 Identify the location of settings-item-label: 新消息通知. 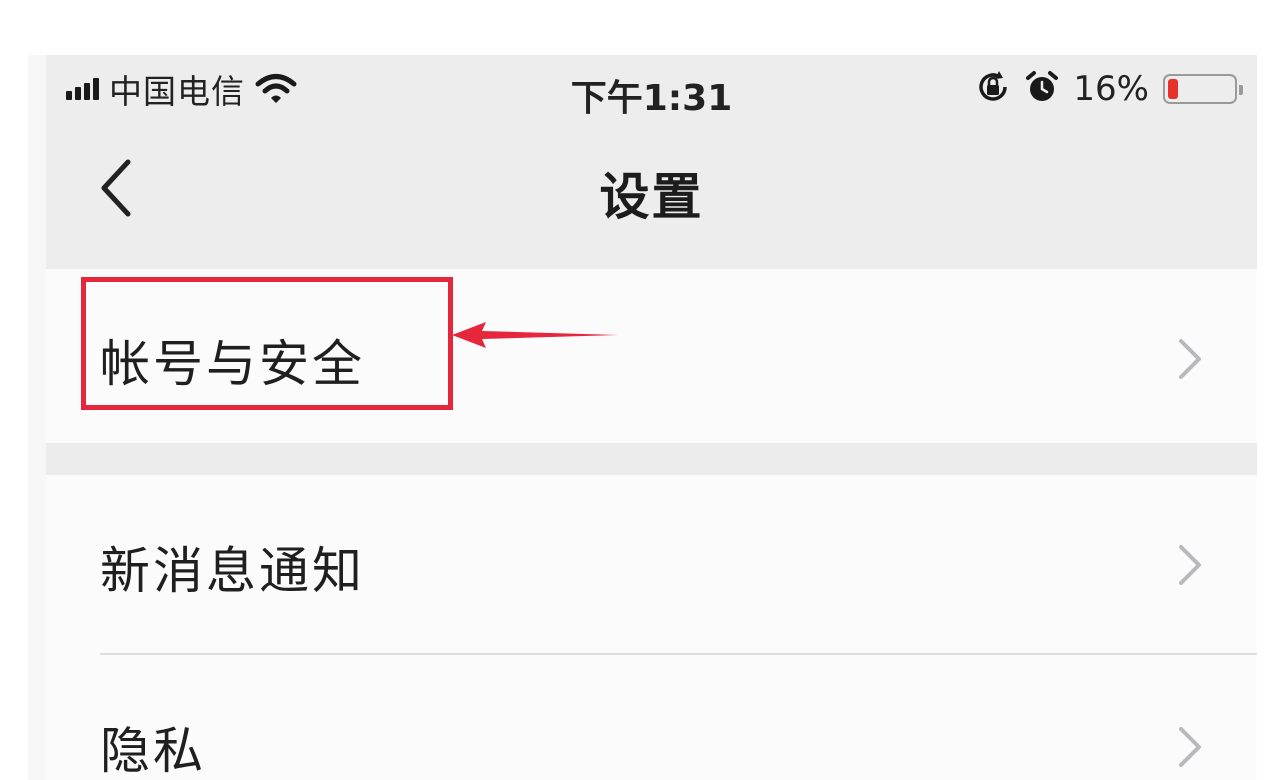
(232, 571).